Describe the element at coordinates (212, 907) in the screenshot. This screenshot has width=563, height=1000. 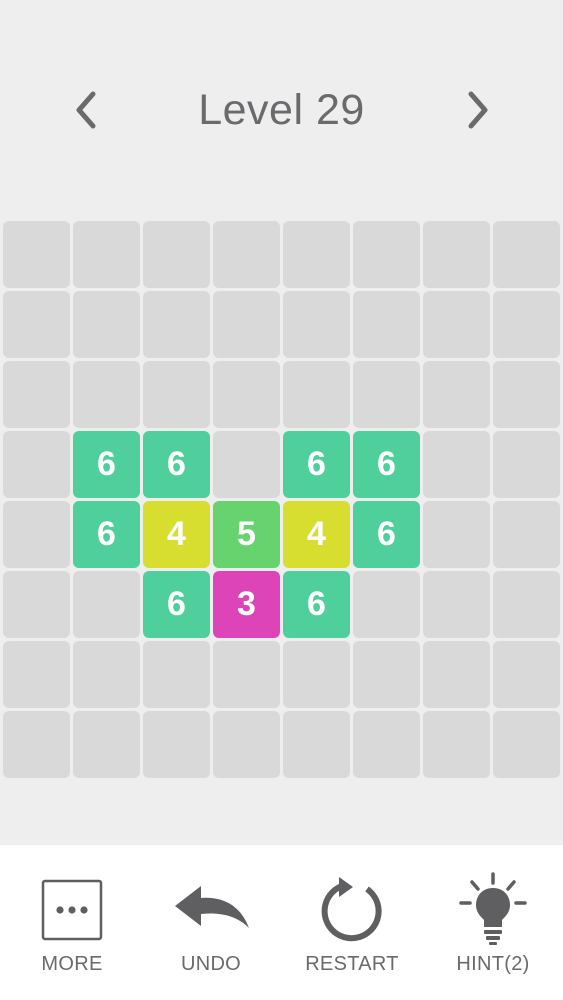
I see `undo-arrow-icon` at that location.